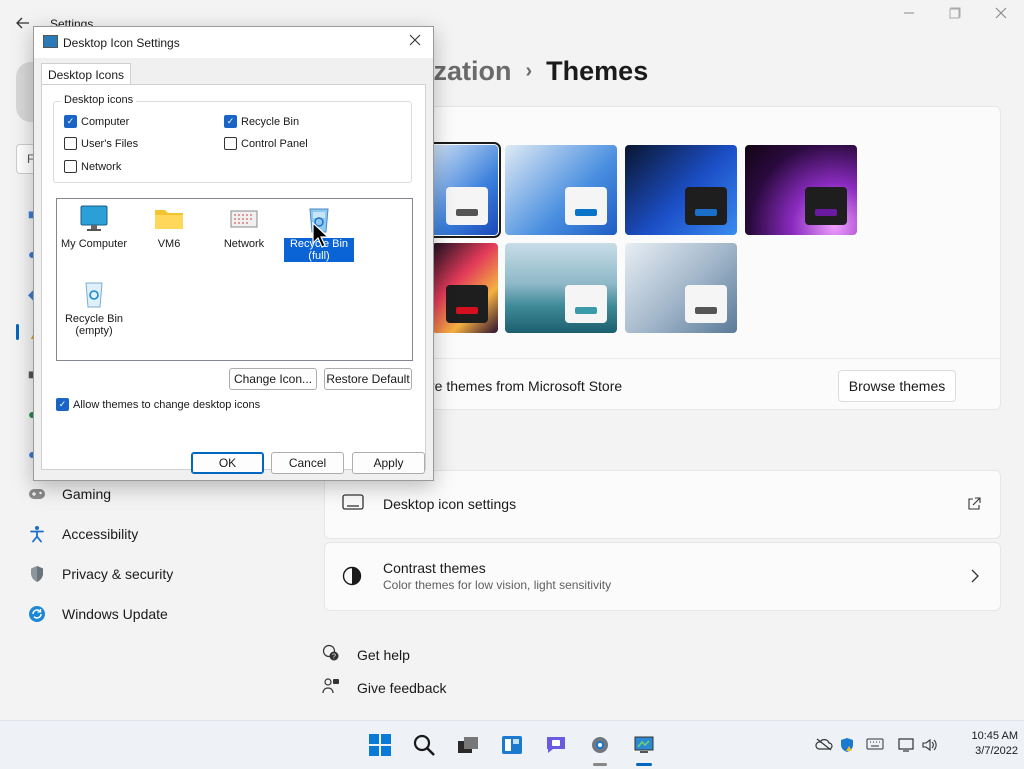  What do you see at coordinates (388, 463) in the screenshot?
I see `apply-button: Apply` at bounding box center [388, 463].